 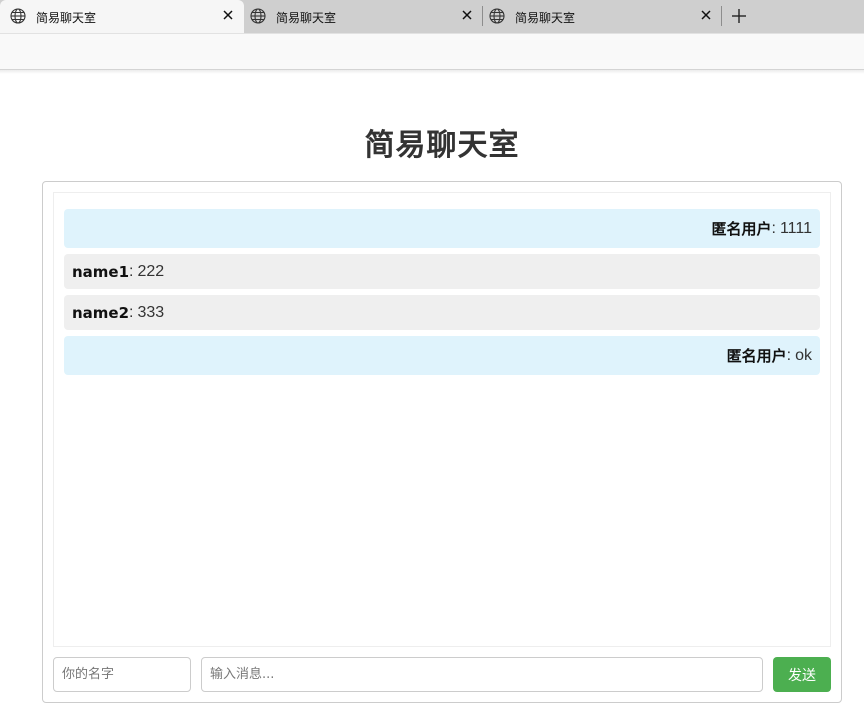 I want to click on browser-tab-1: 简易聊天室, so click(x=122, y=16).